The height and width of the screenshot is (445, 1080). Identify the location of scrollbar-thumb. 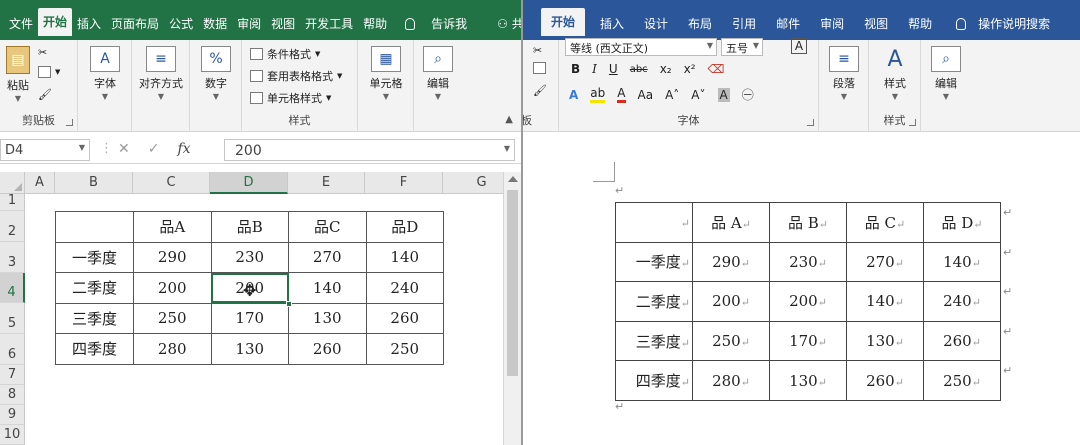
(512, 283).